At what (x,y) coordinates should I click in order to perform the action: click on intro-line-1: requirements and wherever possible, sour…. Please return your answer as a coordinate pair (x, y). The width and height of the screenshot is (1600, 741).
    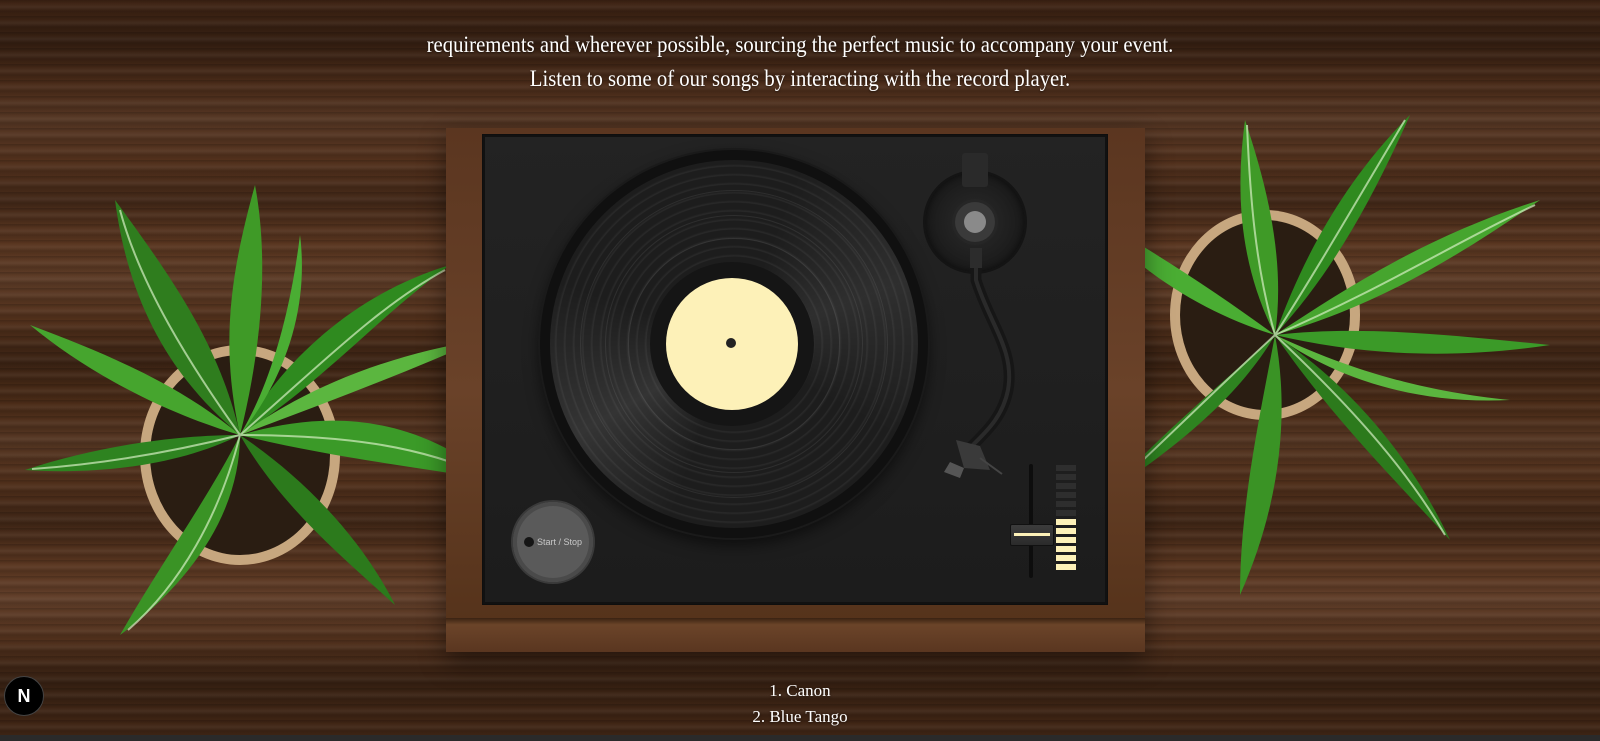
    Looking at the image, I should click on (800, 44).